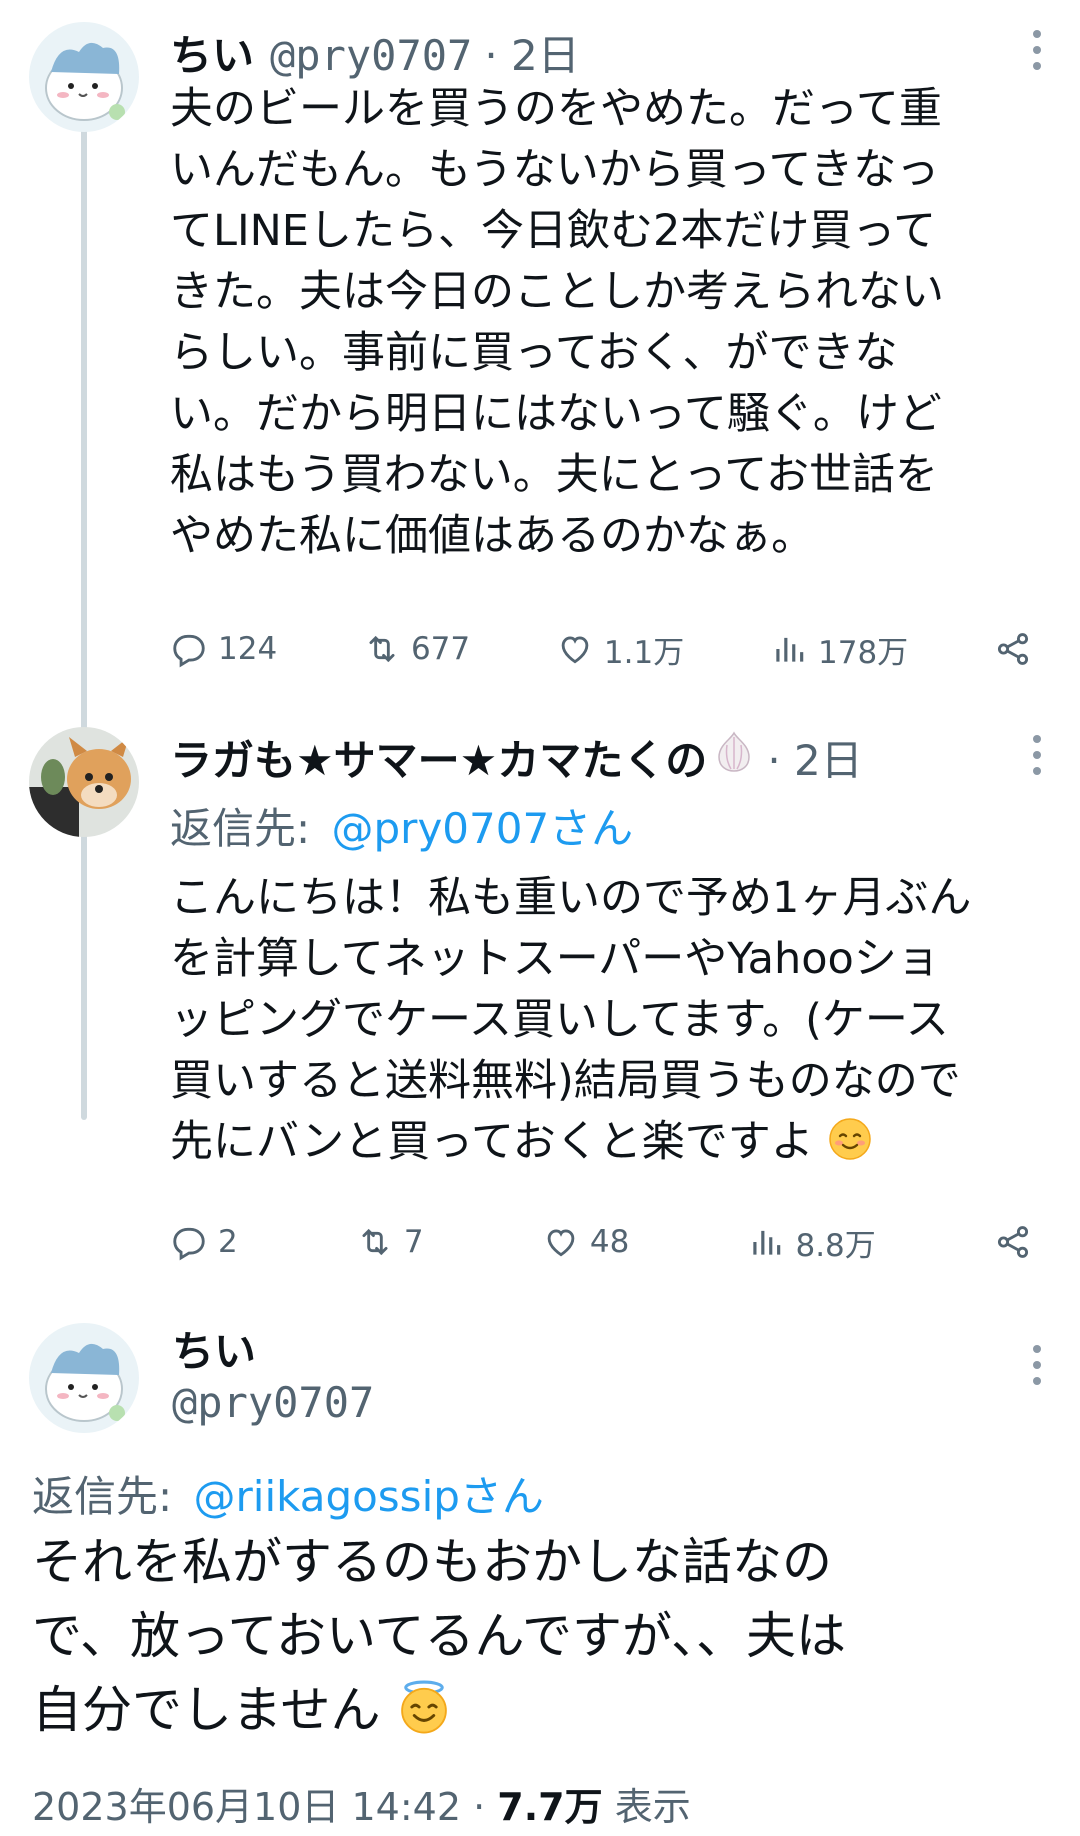 The image size is (1080, 1836). I want to click on post-header: ラガも★サマー★カマたくの · 2日, so click(516, 757).